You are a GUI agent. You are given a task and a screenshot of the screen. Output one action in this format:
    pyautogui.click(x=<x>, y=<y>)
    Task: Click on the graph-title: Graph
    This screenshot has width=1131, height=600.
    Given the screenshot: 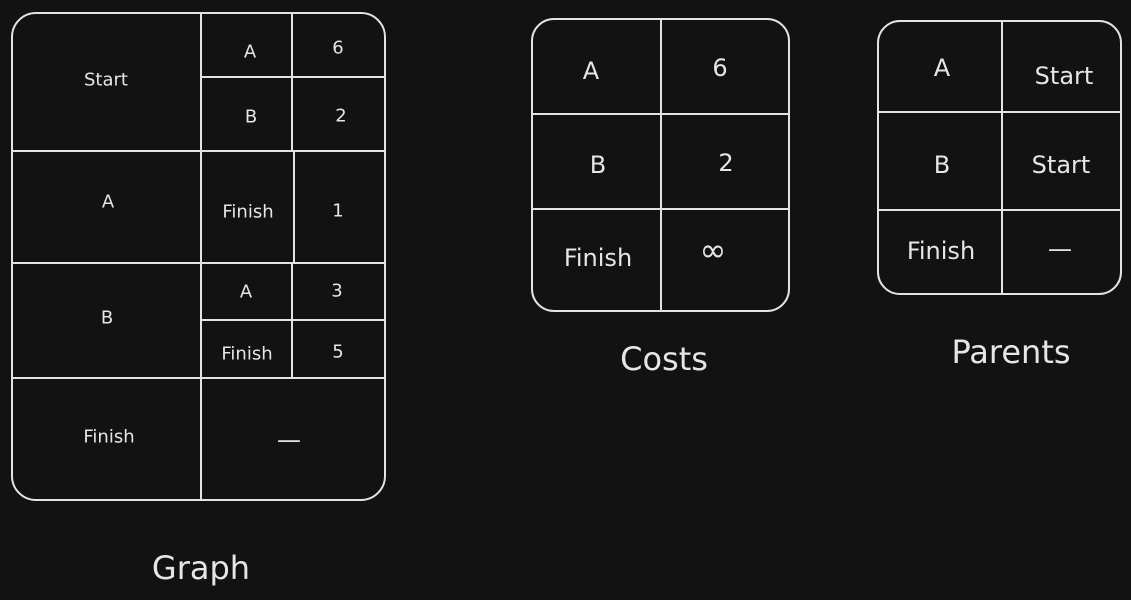 What is the action you would take?
    pyautogui.click(x=201, y=568)
    